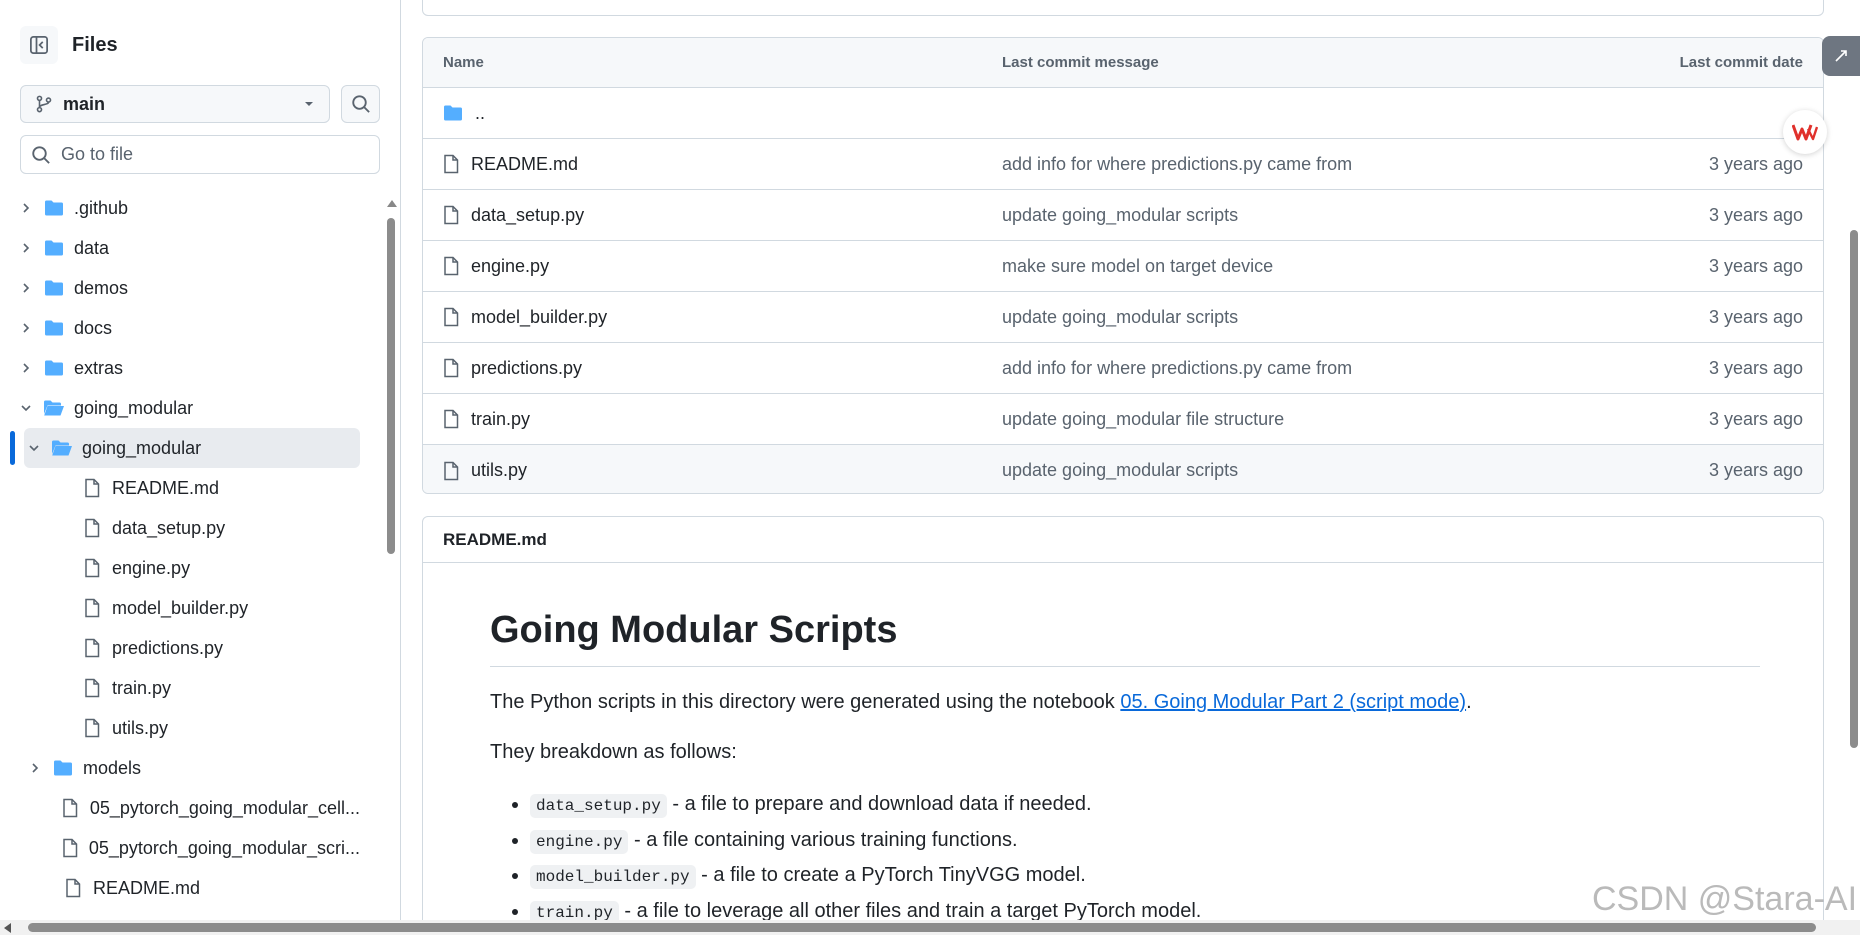 The width and height of the screenshot is (1860, 935). Describe the element at coordinates (197, 568) in the screenshot. I see `tree-item: engine.py` at that location.